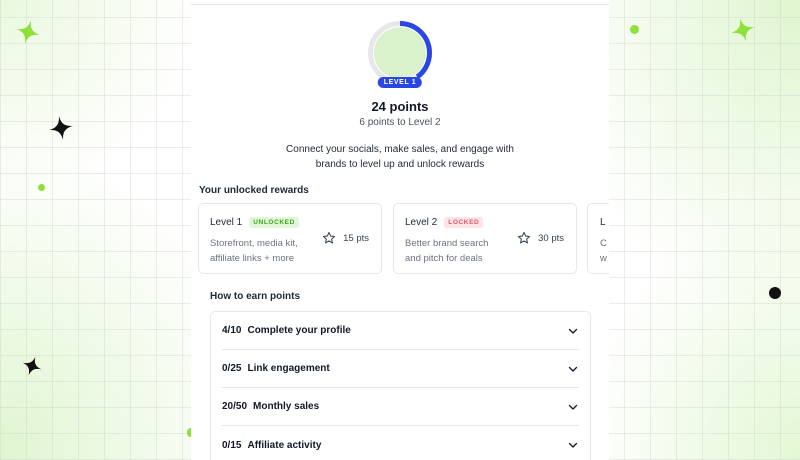 Image resolution: width=800 pixels, height=460 pixels. I want to click on reward-points: 15 pts, so click(345, 238).